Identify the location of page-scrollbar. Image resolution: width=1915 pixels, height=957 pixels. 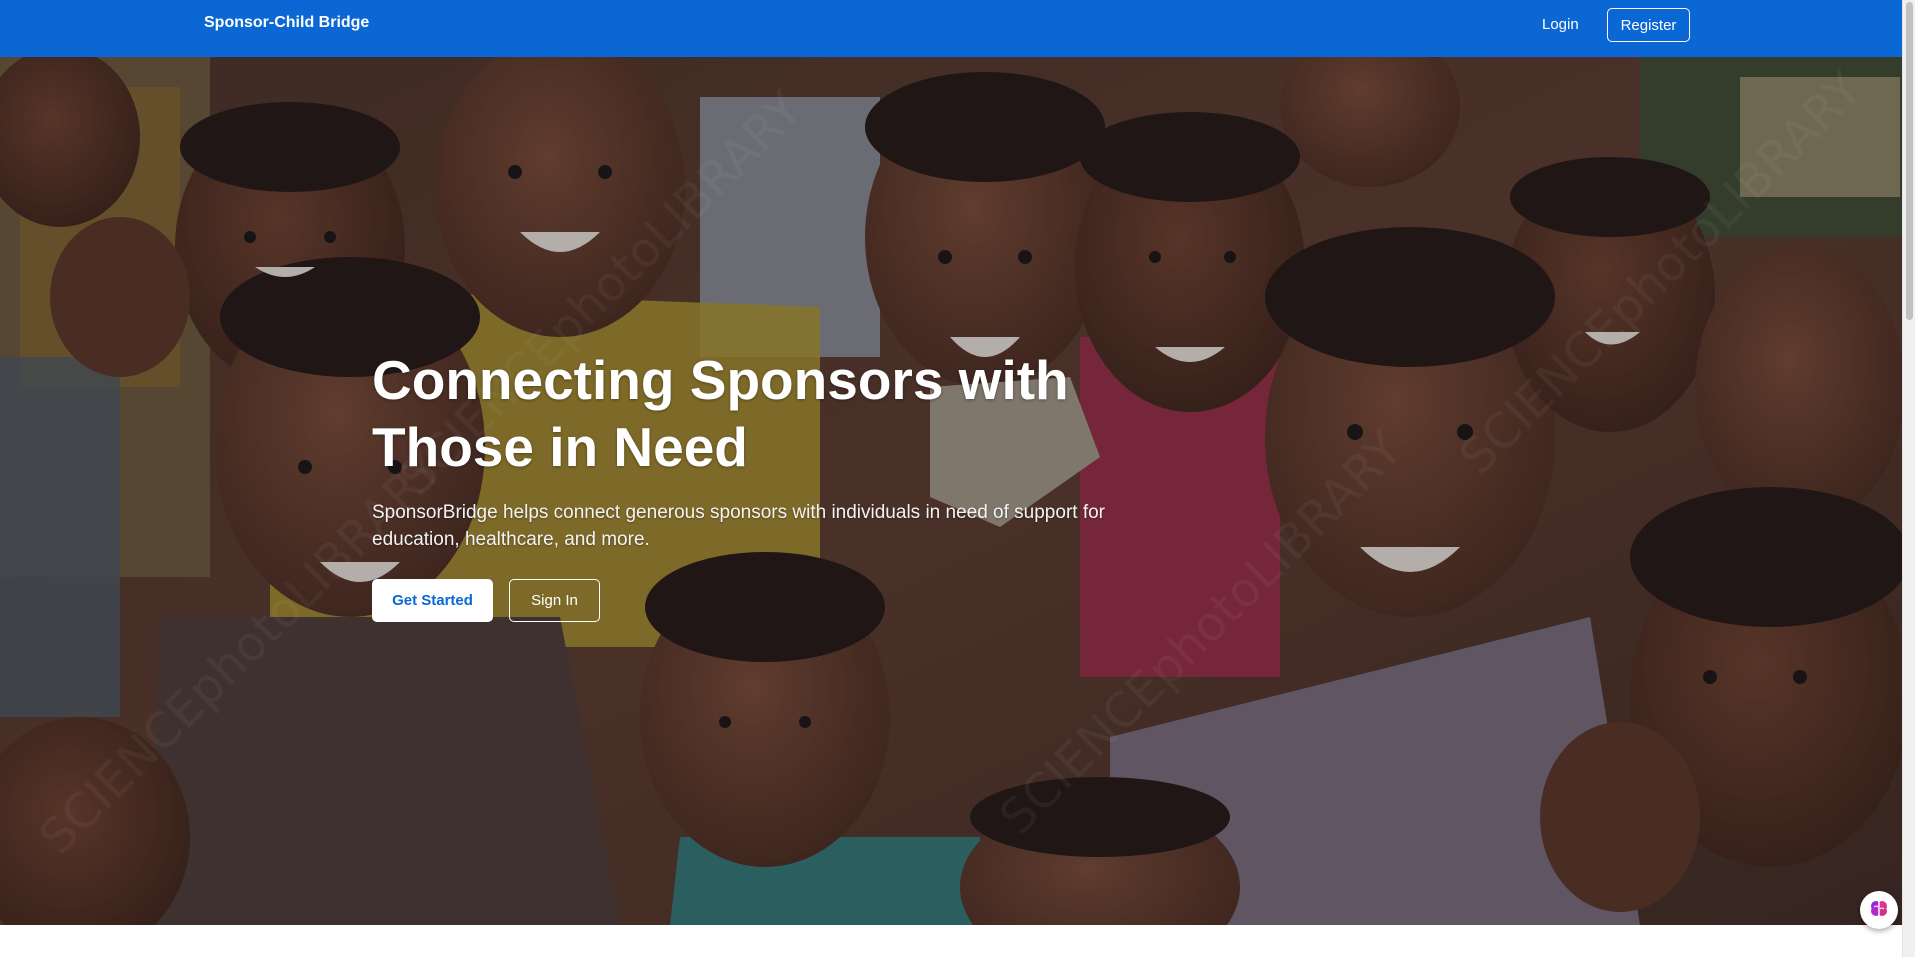
(1908, 478).